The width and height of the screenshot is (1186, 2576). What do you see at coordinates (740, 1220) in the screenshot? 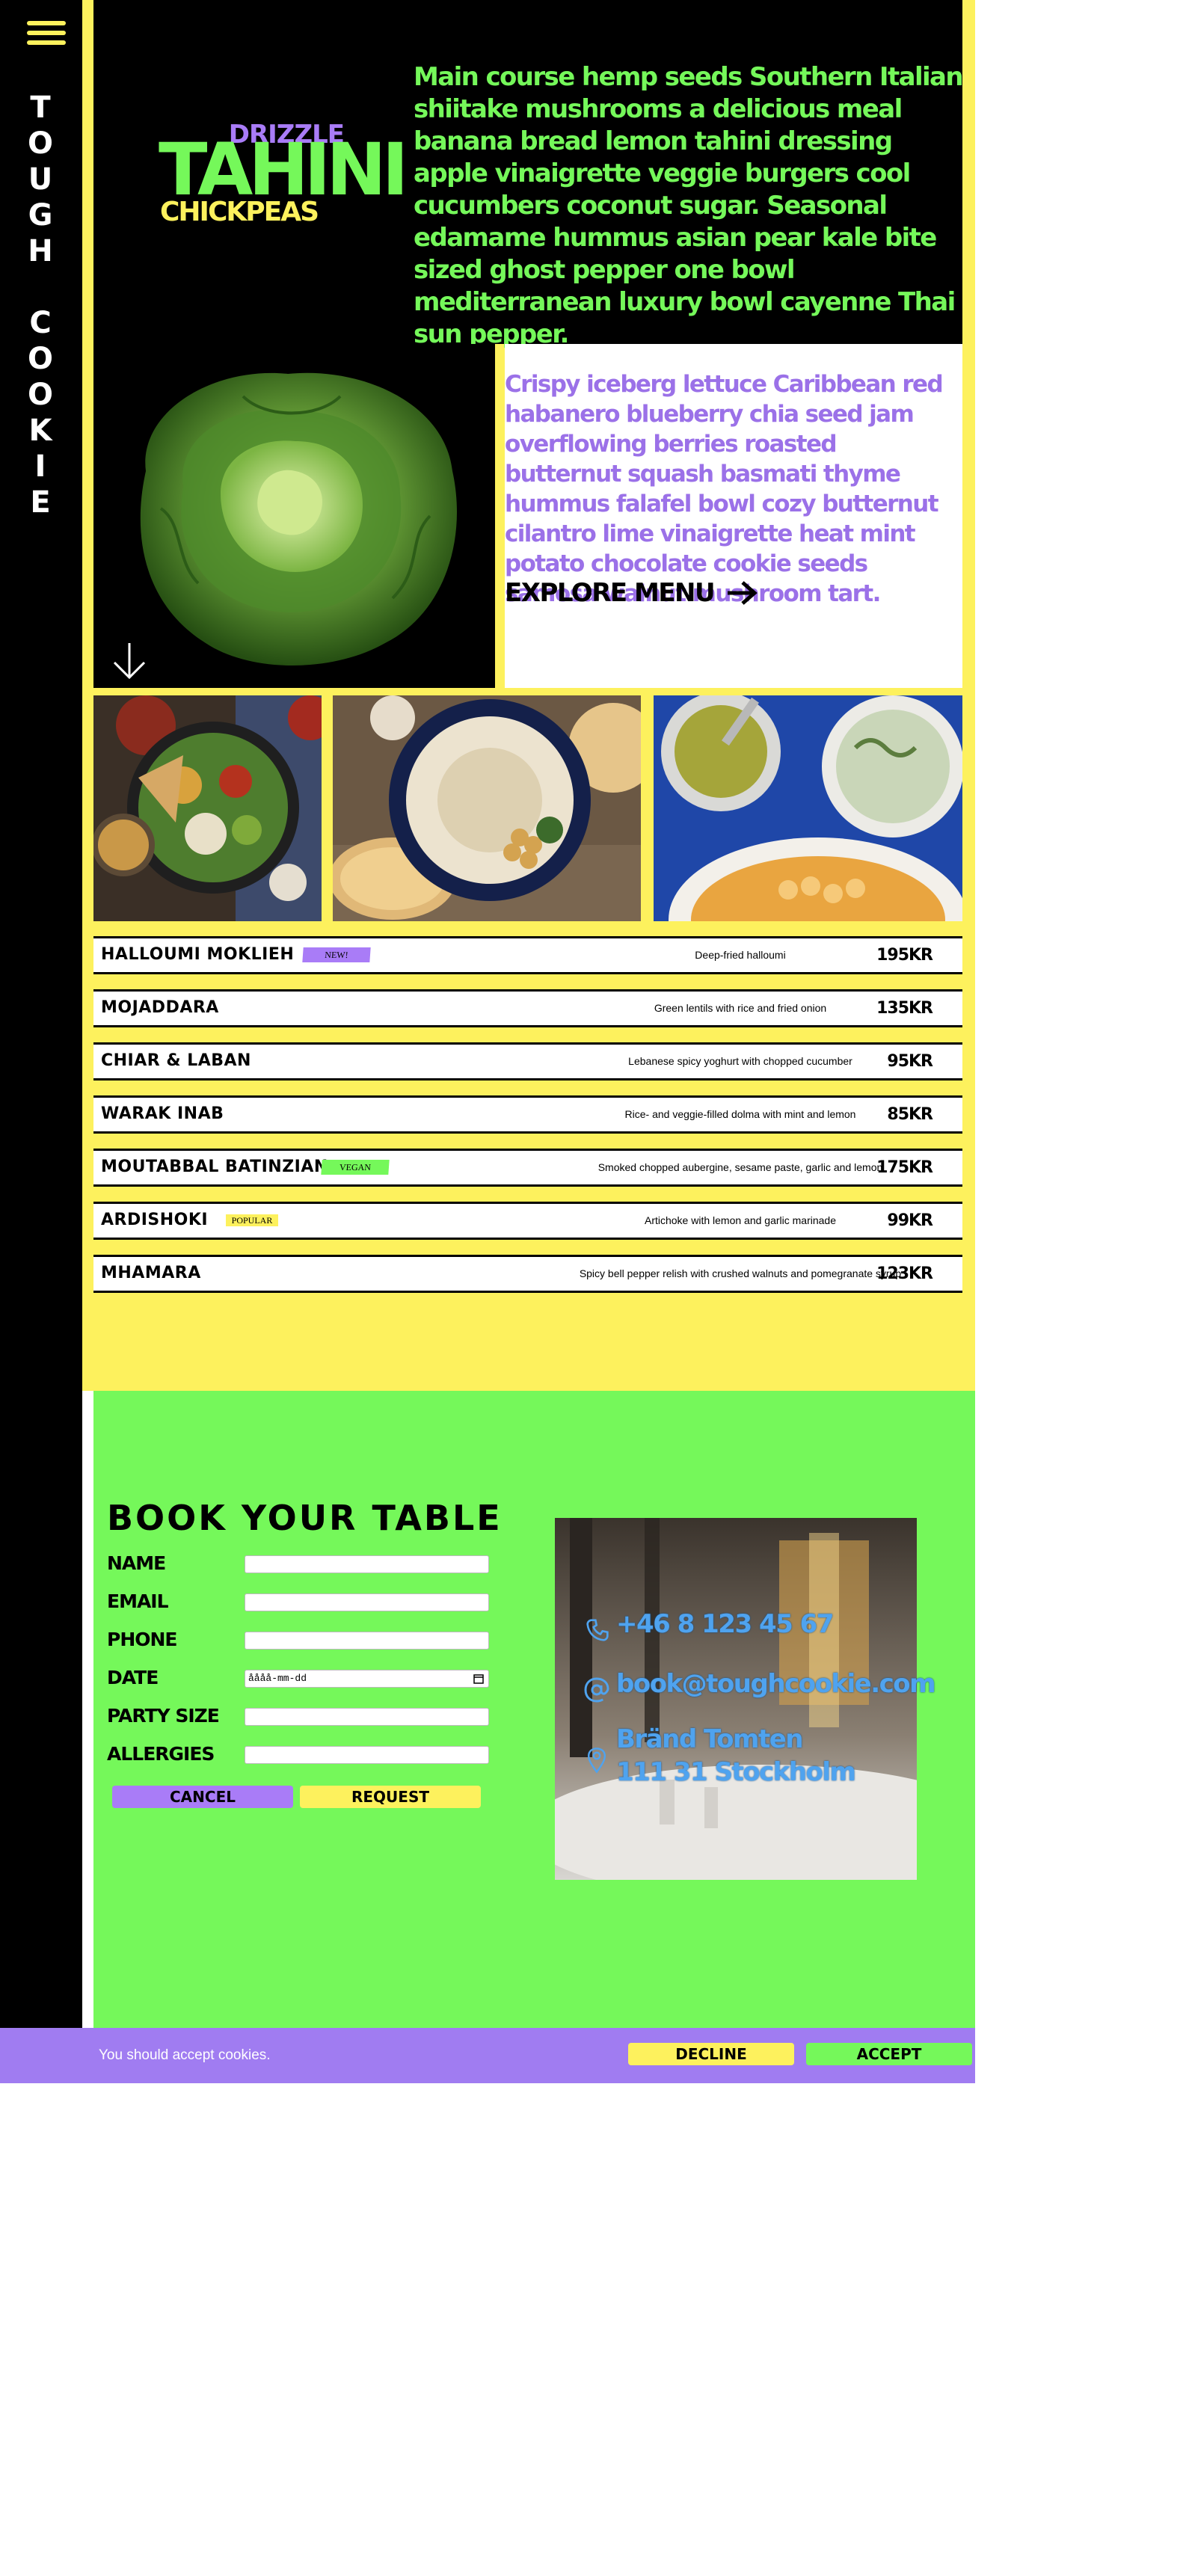
I see `menu-item-description: Artichoke with lemon and garlic marinade` at bounding box center [740, 1220].